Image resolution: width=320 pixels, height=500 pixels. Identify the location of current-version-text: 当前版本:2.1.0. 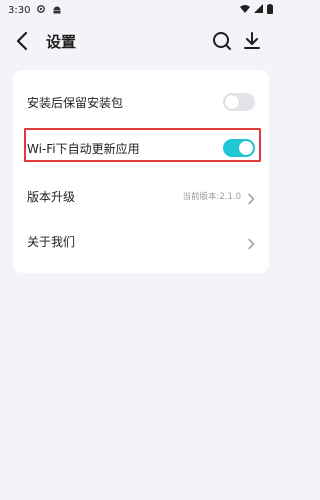
(212, 197).